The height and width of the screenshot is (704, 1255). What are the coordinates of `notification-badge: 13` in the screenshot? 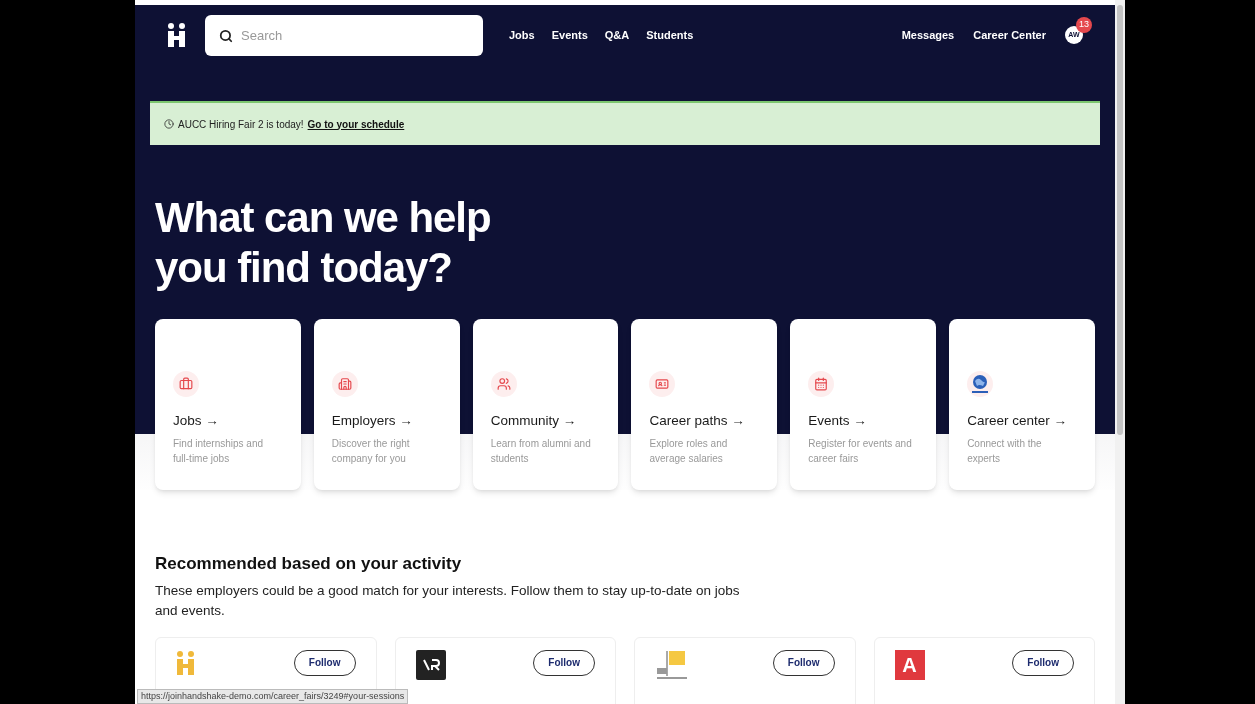 It's located at (1084, 25).